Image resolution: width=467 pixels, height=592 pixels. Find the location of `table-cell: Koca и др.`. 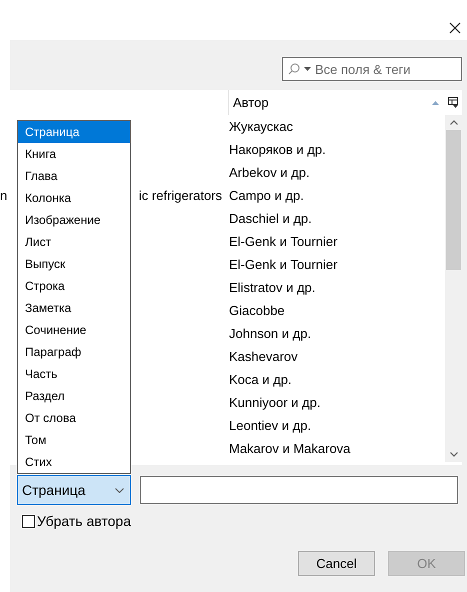

table-cell: Koca и др. is located at coordinates (260, 379).